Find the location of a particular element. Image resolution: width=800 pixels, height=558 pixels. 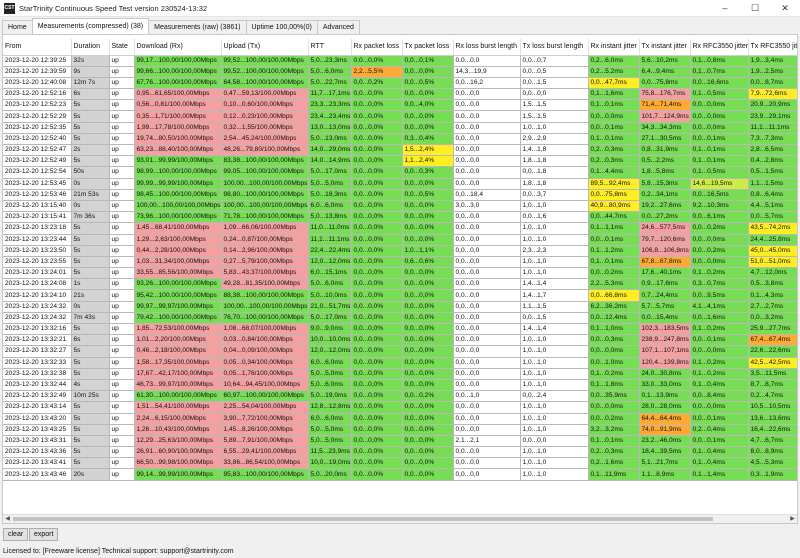

column-header: RTT is located at coordinates (330, 47).